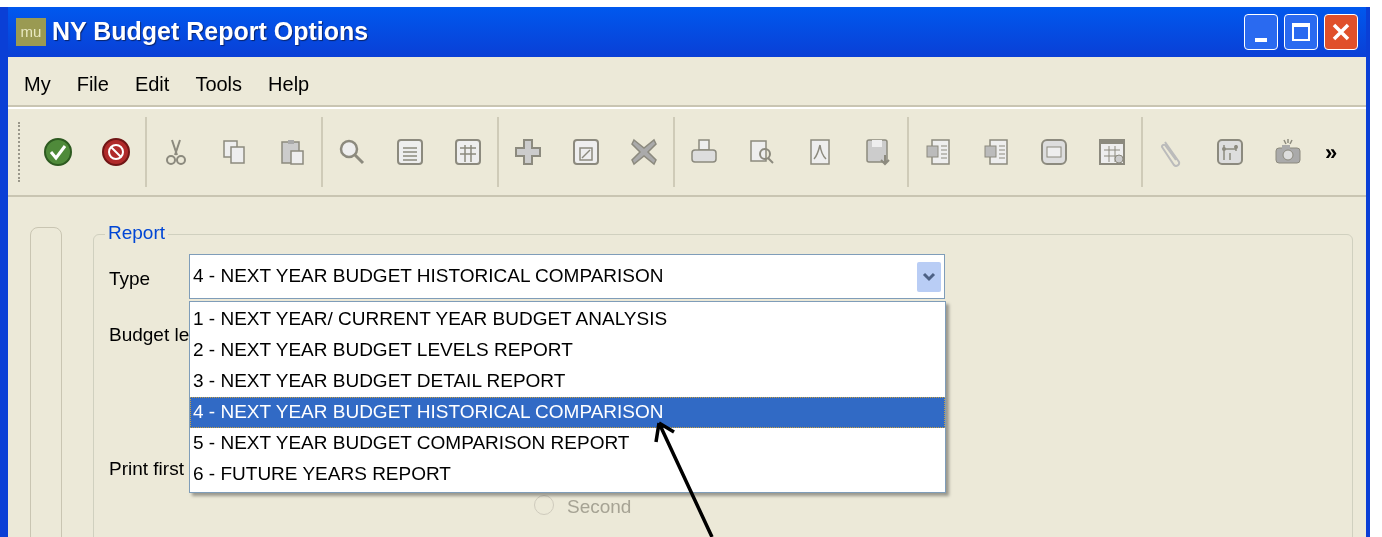 This screenshot has width=1382, height=537. Describe the element at coordinates (31, 32) in the screenshot. I see `app-icon: mu` at that location.